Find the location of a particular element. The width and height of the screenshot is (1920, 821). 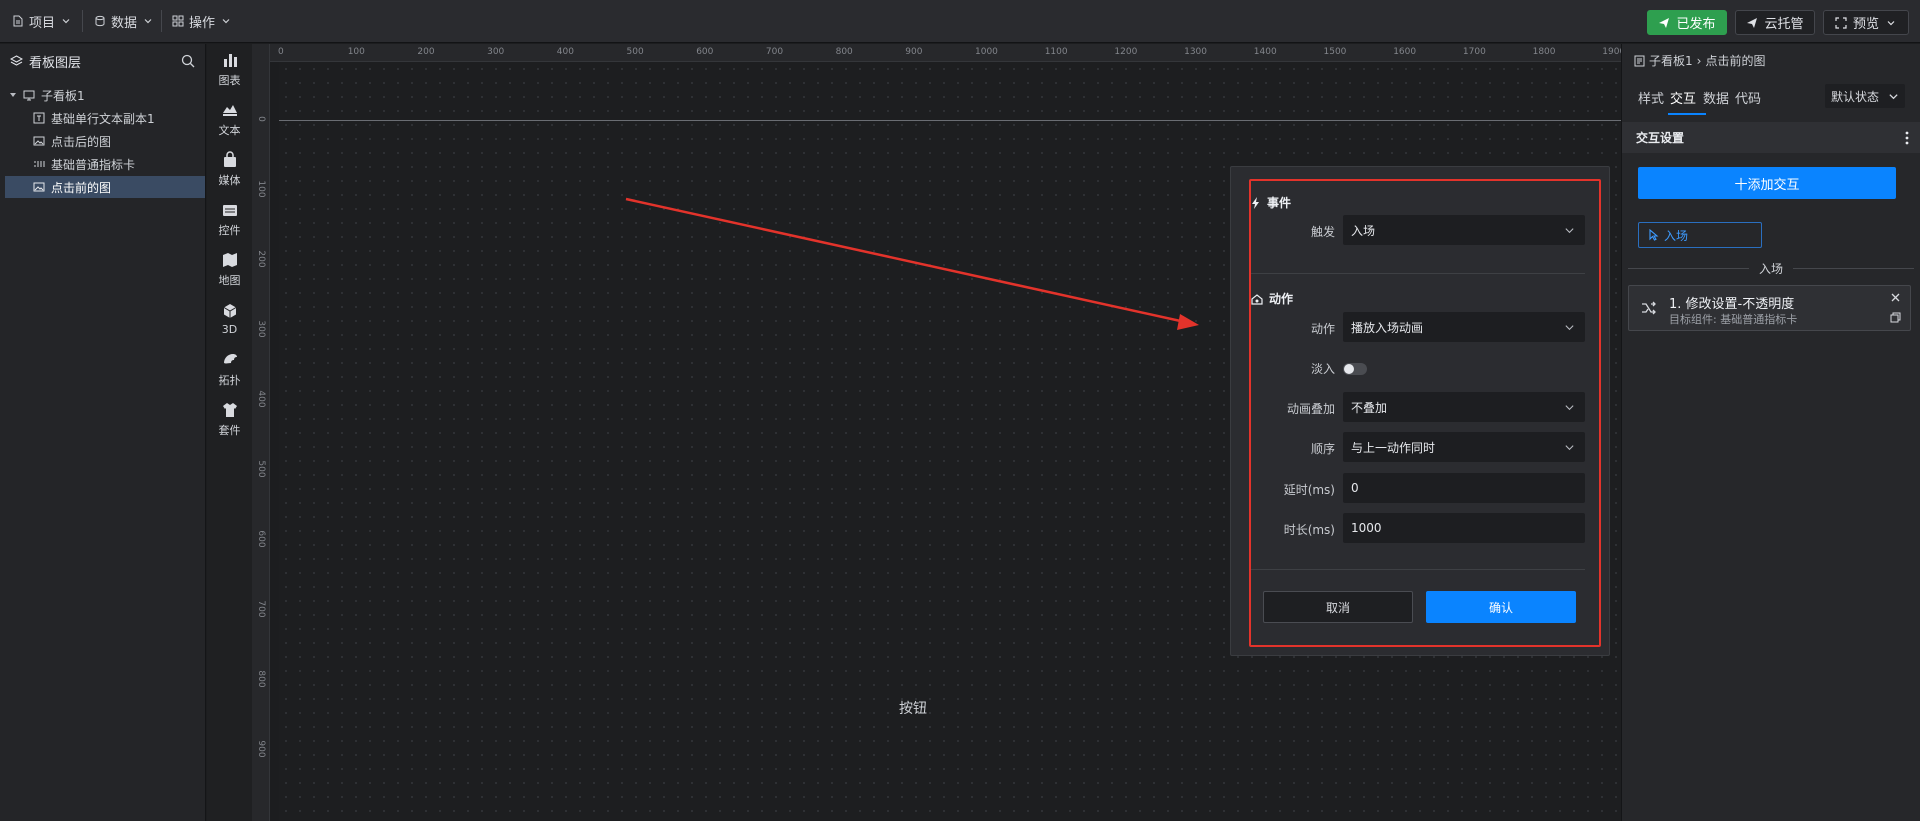

tree-item: 基础普通指标卡 is located at coordinates (105, 164).